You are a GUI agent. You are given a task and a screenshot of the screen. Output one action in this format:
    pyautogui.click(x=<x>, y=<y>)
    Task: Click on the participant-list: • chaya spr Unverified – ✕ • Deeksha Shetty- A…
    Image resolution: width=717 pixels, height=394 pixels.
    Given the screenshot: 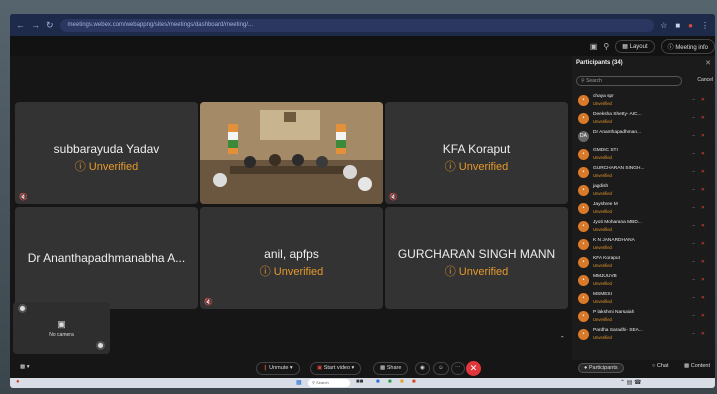 What is the action you would take?
    pyautogui.click(x=644, y=218)
    